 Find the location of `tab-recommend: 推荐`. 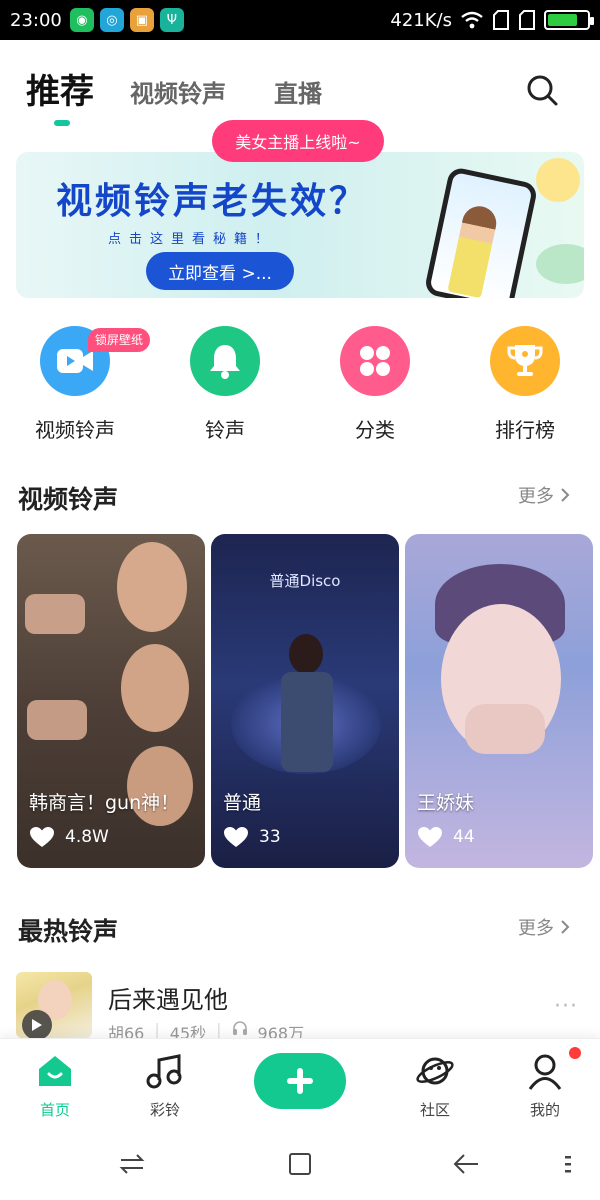

tab-recommend: 推荐 is located at coordinates (60, 88).